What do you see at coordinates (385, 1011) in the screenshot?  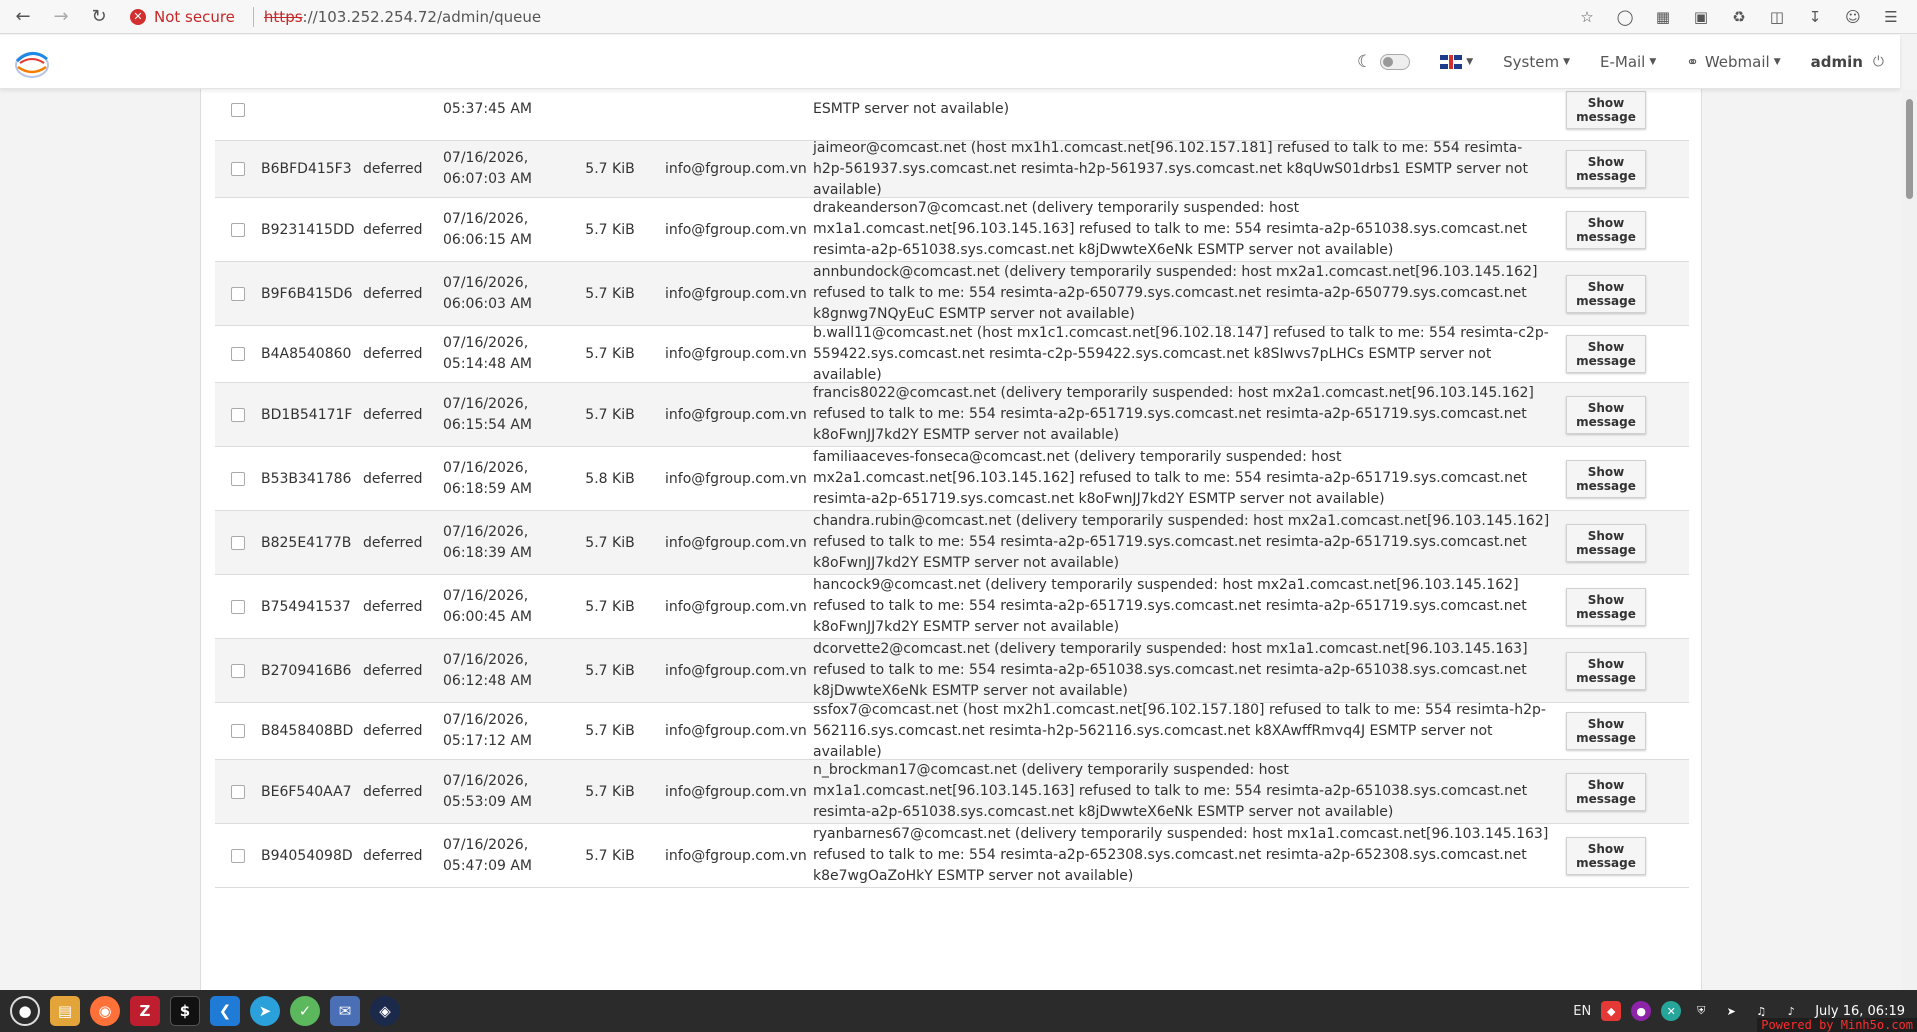 I see `app-dark-icon: ◈` at bounding box center [385, 1011].